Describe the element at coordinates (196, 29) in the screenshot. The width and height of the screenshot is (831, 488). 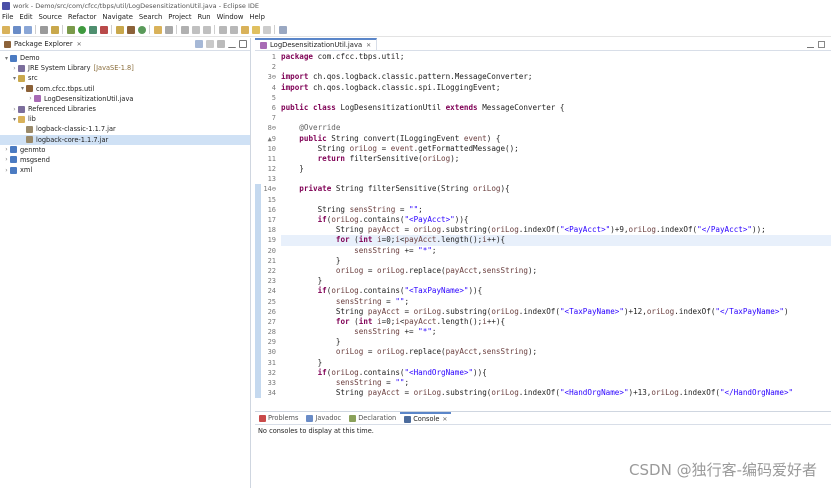
I see `toggle-breadcrumb-icon` at that location.